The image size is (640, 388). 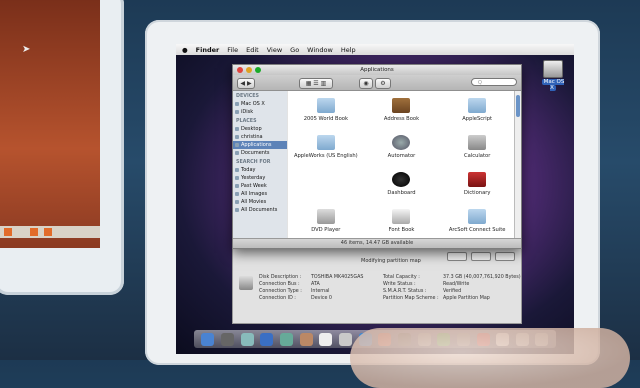 I want to click on address-book-dock-icon, so click(x=306, y=339).